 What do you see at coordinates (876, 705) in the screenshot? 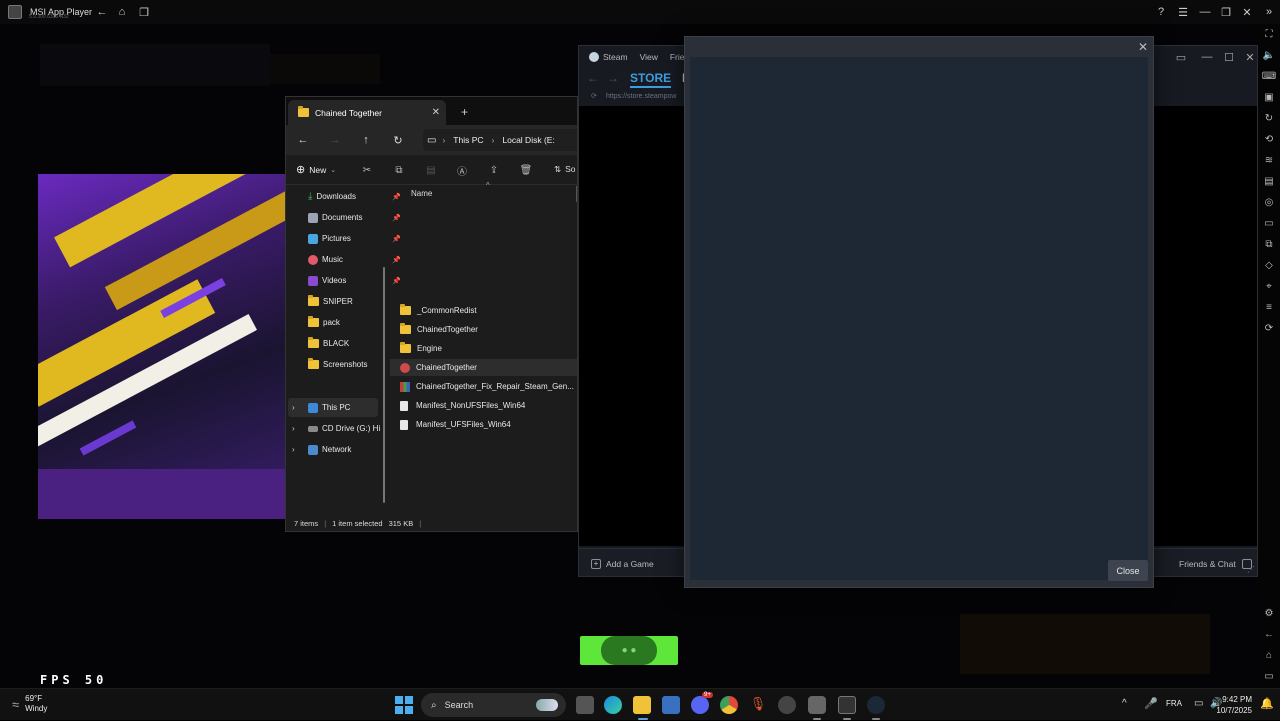
I see `steam-icon` at bounding box center [876, 705].